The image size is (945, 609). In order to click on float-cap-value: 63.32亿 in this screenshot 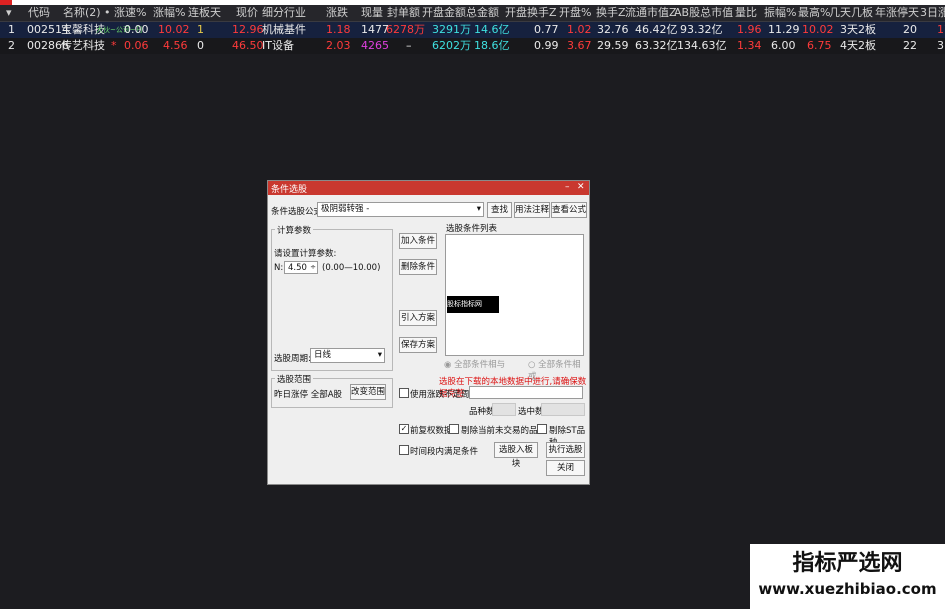, I will do `click(656, 45)`.